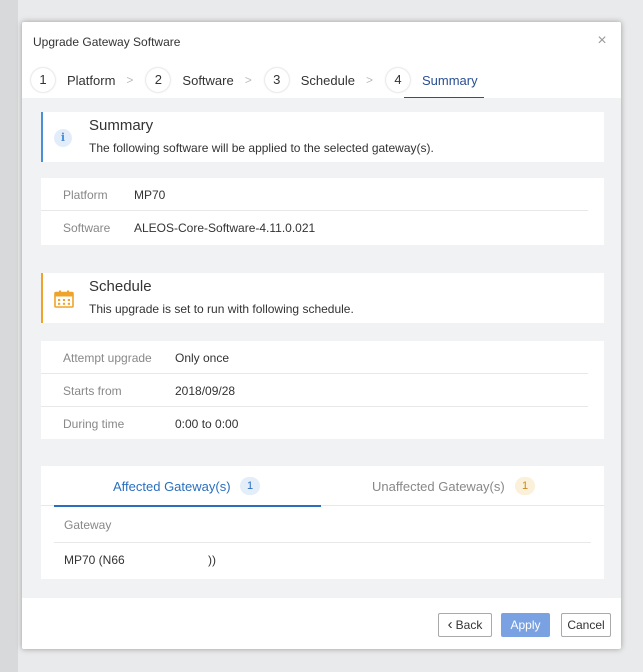 Image resolution: width=643 pixels, height=672 pixels. What do you see at coordinates (202, 358) in the screenshot?
I see `detail-value: Only once` at bounding box center [202, 358].